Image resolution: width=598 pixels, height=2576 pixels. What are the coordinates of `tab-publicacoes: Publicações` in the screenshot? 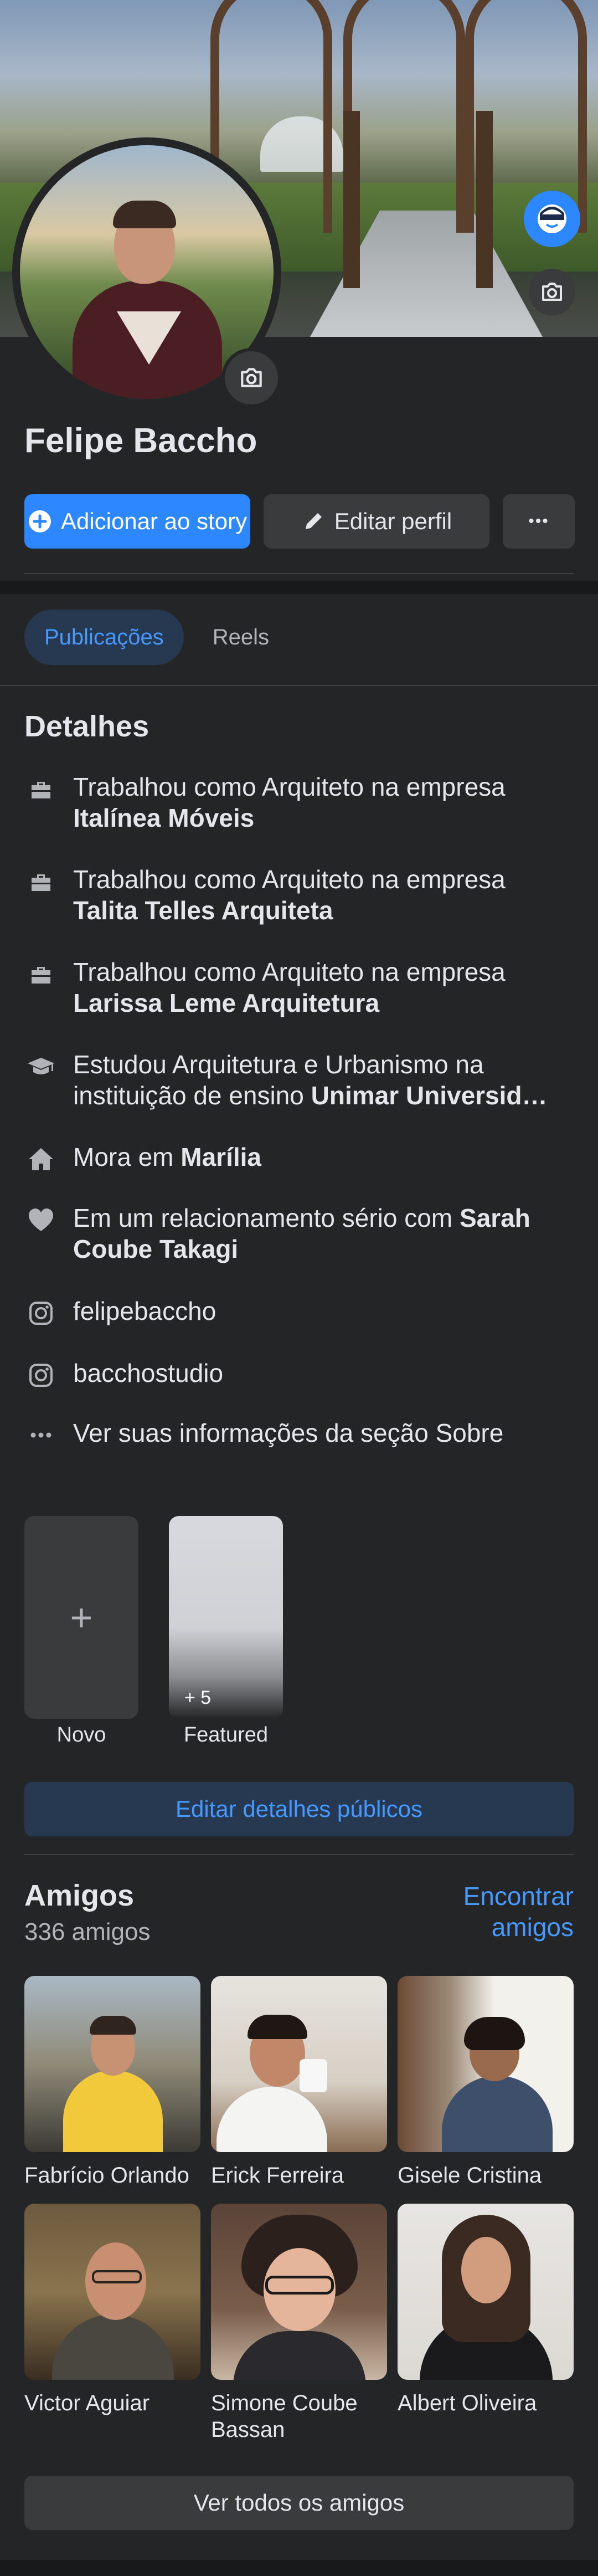 It's located at (104, 637).